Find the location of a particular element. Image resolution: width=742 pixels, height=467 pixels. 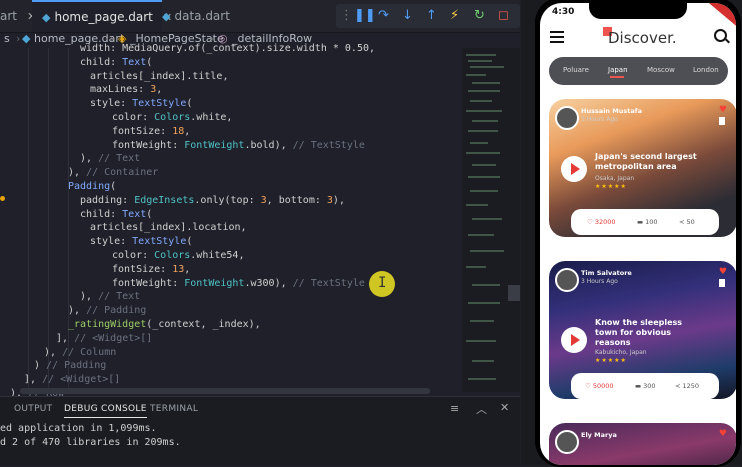

shares-count: ≺ 50 is located at coordinates (687, 222).